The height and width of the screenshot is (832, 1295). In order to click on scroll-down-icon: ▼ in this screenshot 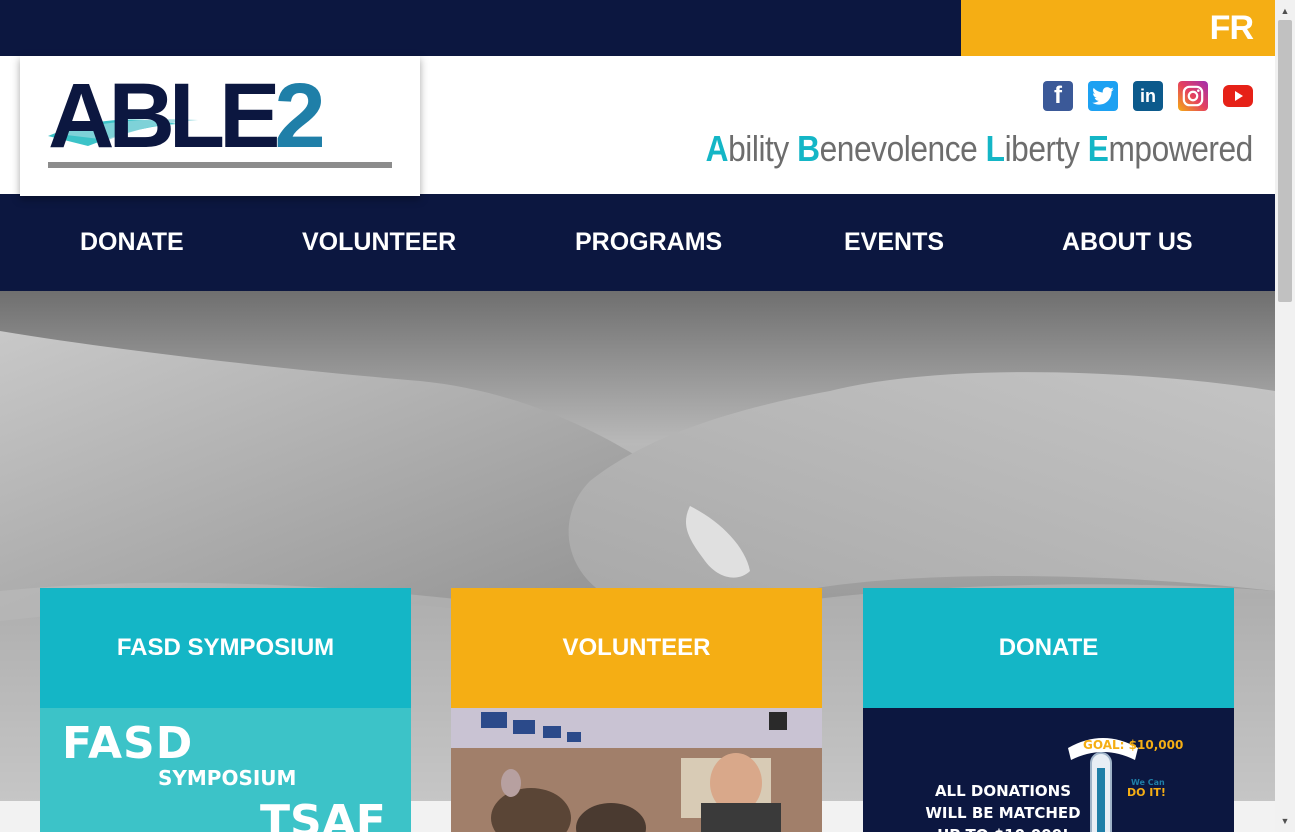, I will do `click(1285, 821)`.